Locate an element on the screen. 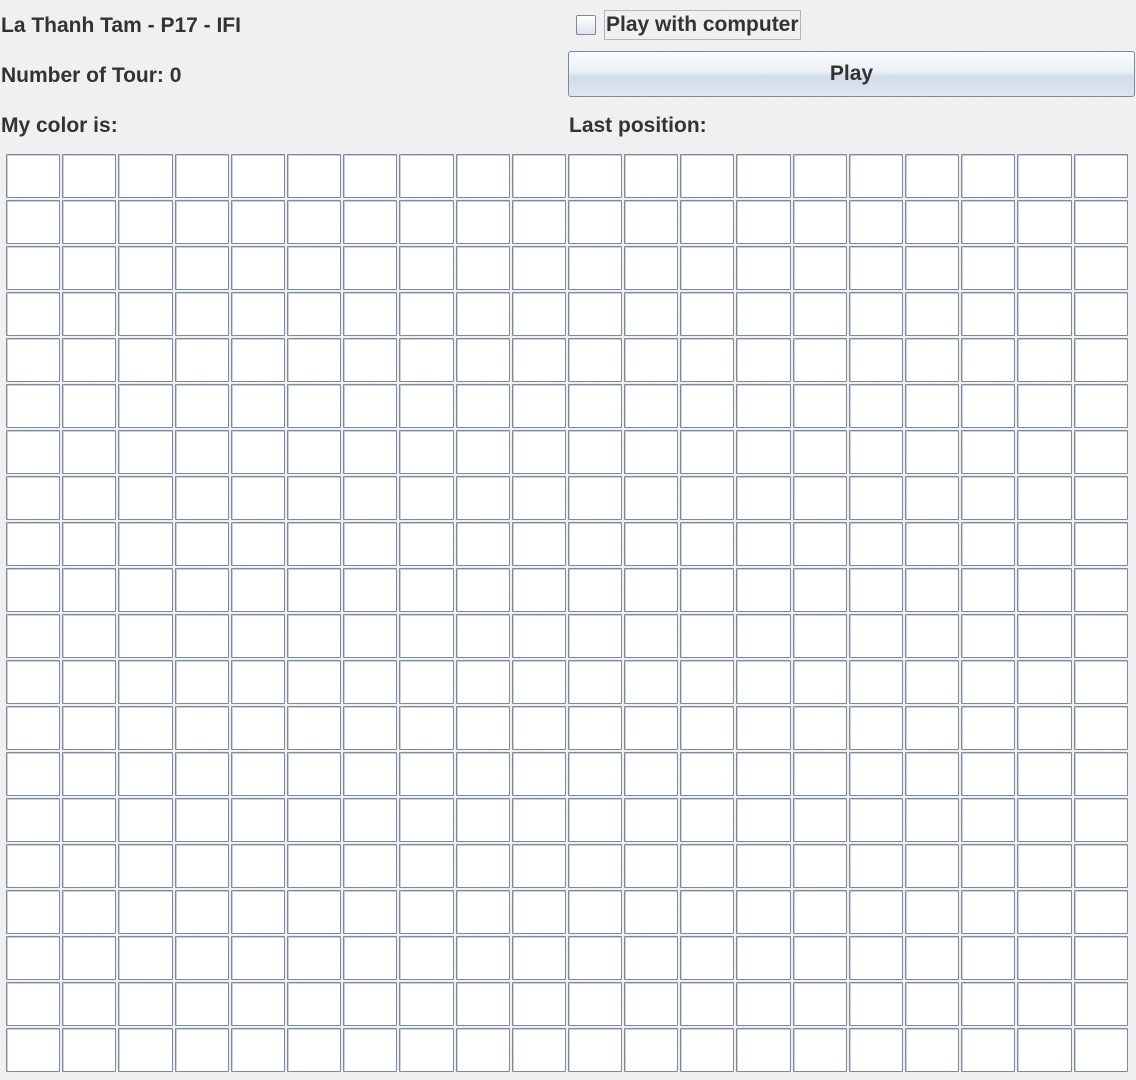 Image resolution: width=1136 pixels, height=1080 pixels. play-with-computer-checkbox: Play with computer is located at coordinates (688, 25).